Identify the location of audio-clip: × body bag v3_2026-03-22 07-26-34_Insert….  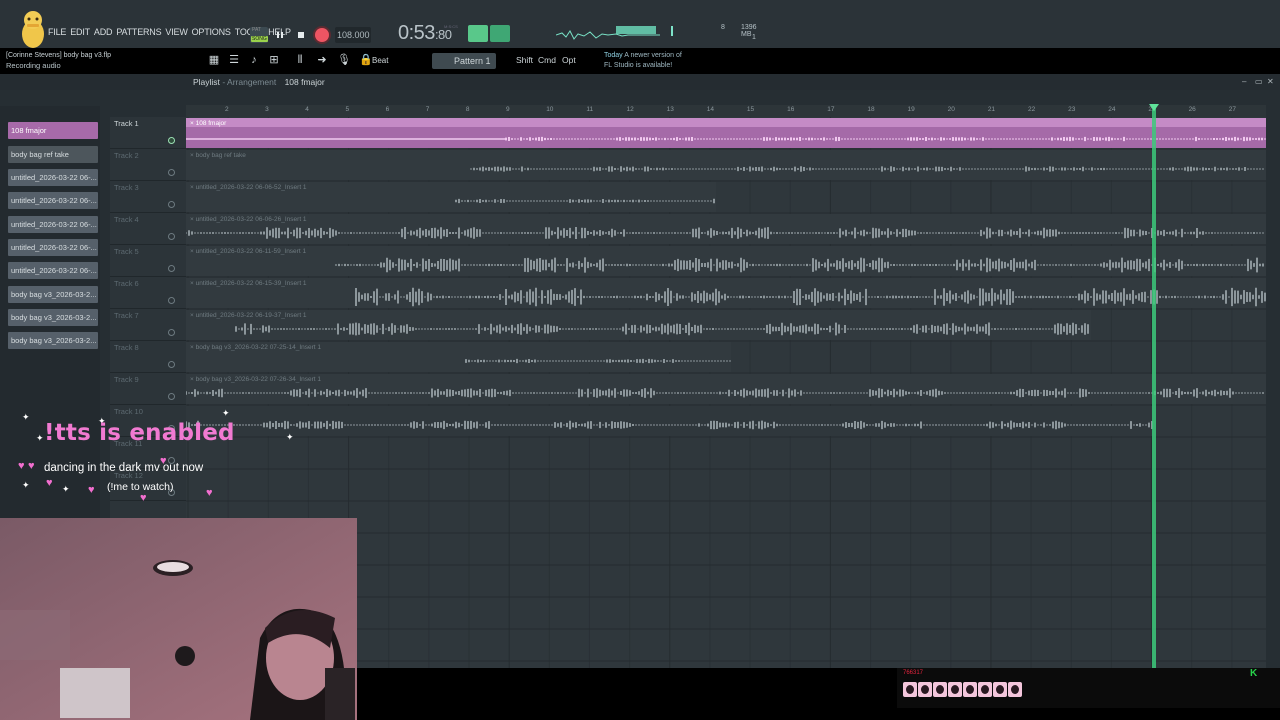
(726, 389).